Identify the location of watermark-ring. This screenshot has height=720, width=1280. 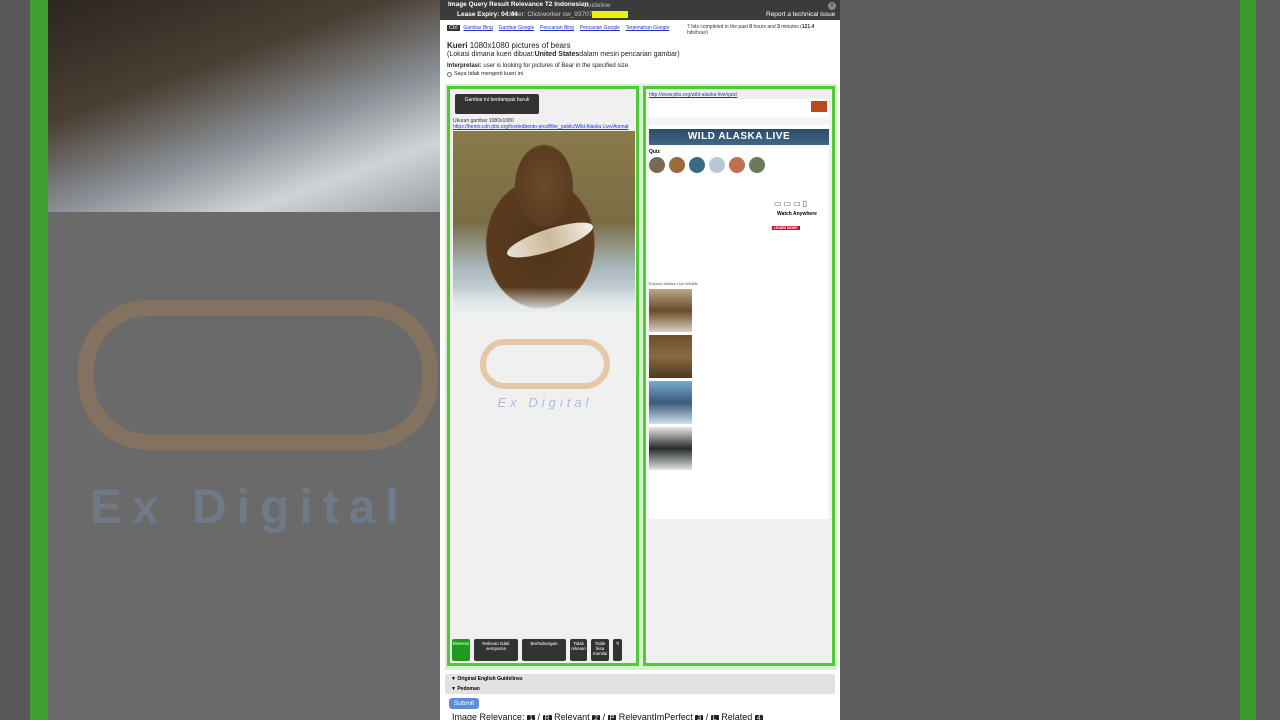
(545, 364).